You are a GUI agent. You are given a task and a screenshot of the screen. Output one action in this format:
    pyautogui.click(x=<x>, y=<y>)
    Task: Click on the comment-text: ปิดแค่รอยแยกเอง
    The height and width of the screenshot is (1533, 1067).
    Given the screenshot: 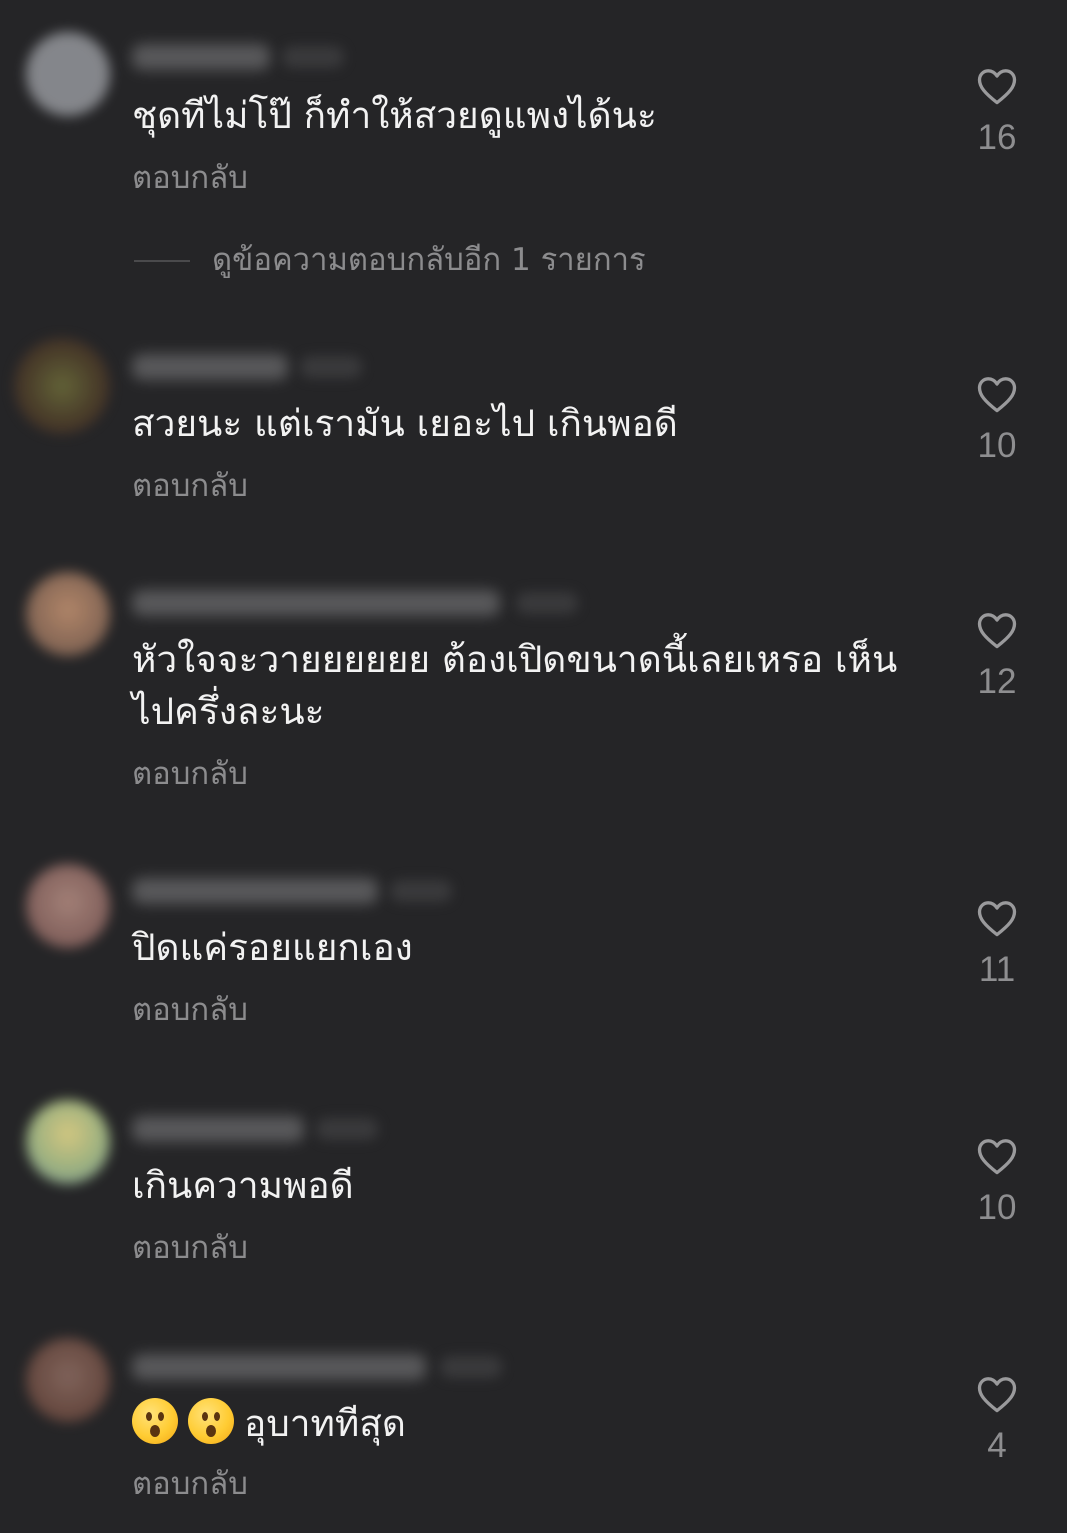 What is the action you would take?
    pyautogui.click(x=272, y=947)
    